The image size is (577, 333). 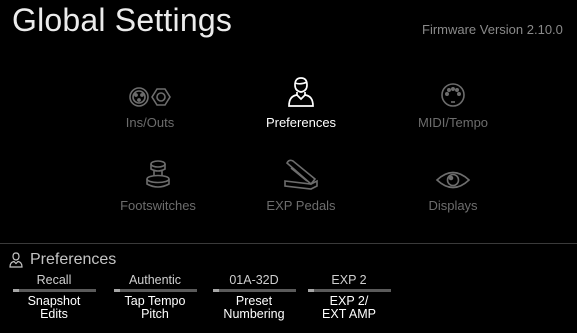 I want to click on param-value: Authentic, so click(x=155, y=280).